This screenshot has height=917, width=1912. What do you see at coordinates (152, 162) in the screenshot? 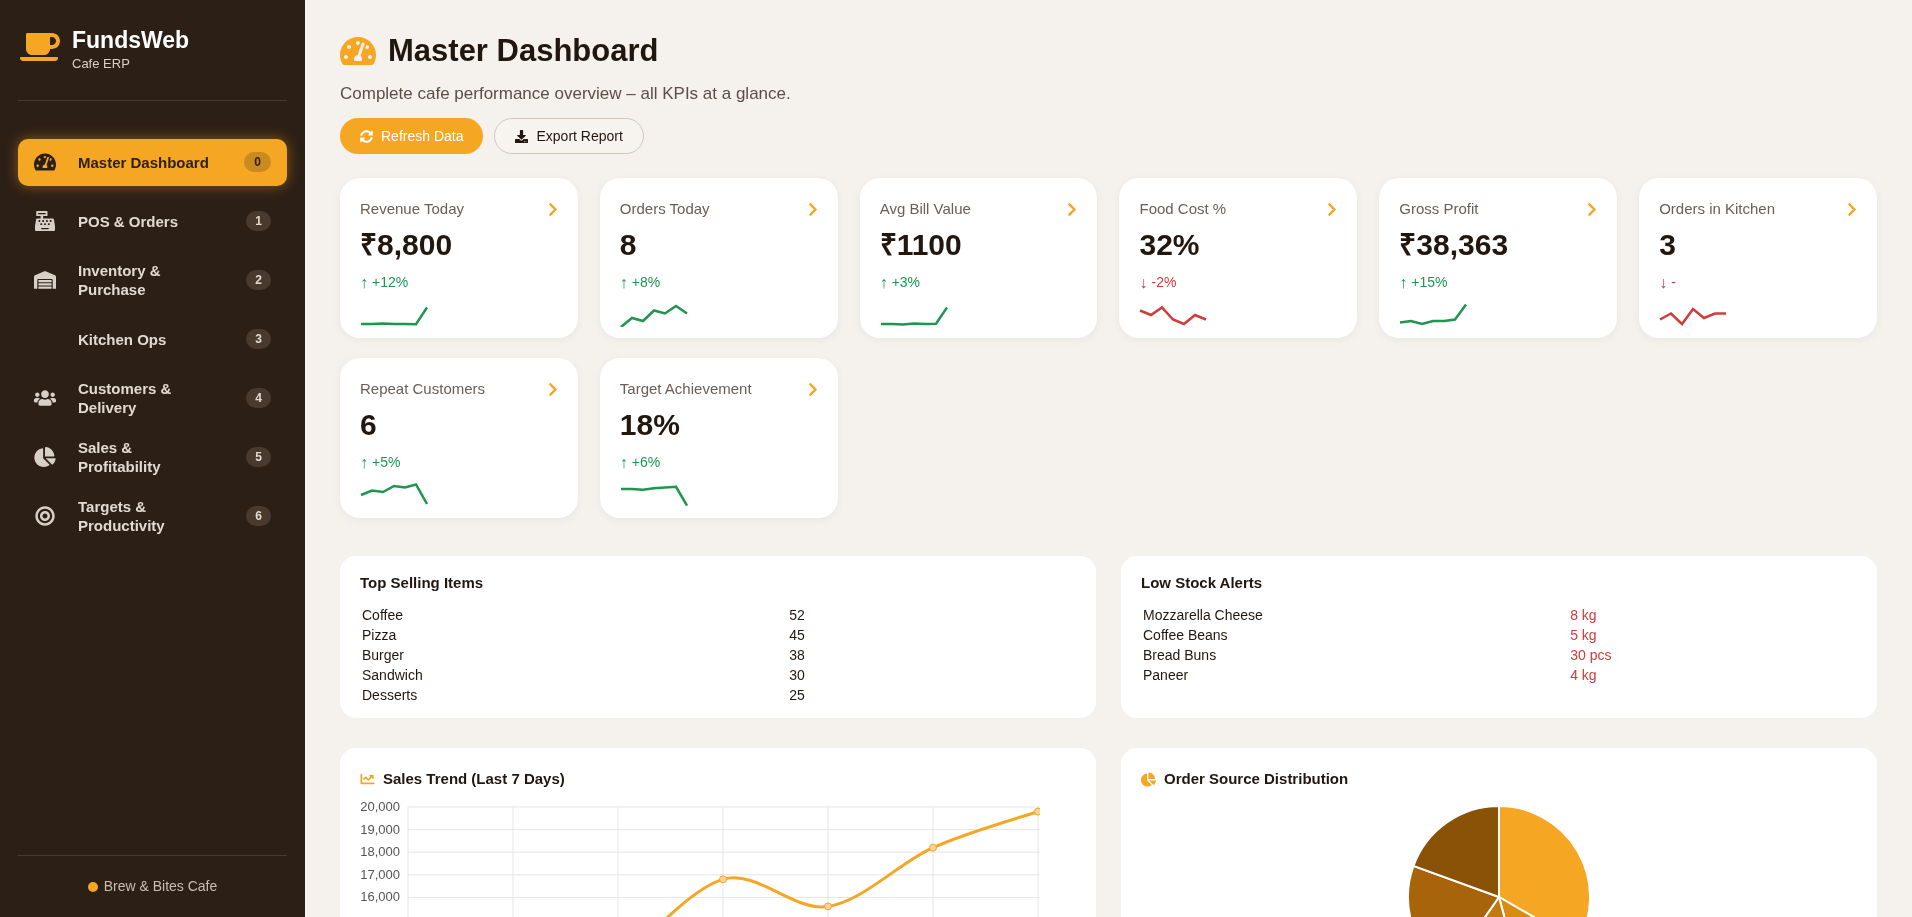
I see `nav-item: Master Dashboard 0` at bounding box center [152, 162].